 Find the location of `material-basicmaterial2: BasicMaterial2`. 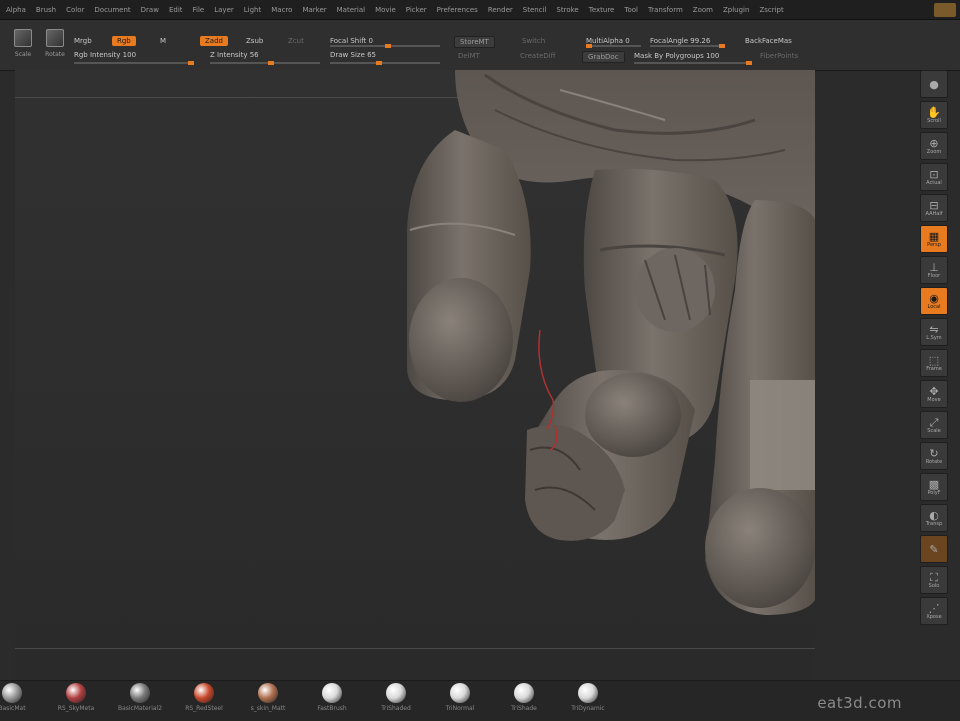

material-basicmaterial2: BasicMaterial2 is located at coordinates (140, 697).